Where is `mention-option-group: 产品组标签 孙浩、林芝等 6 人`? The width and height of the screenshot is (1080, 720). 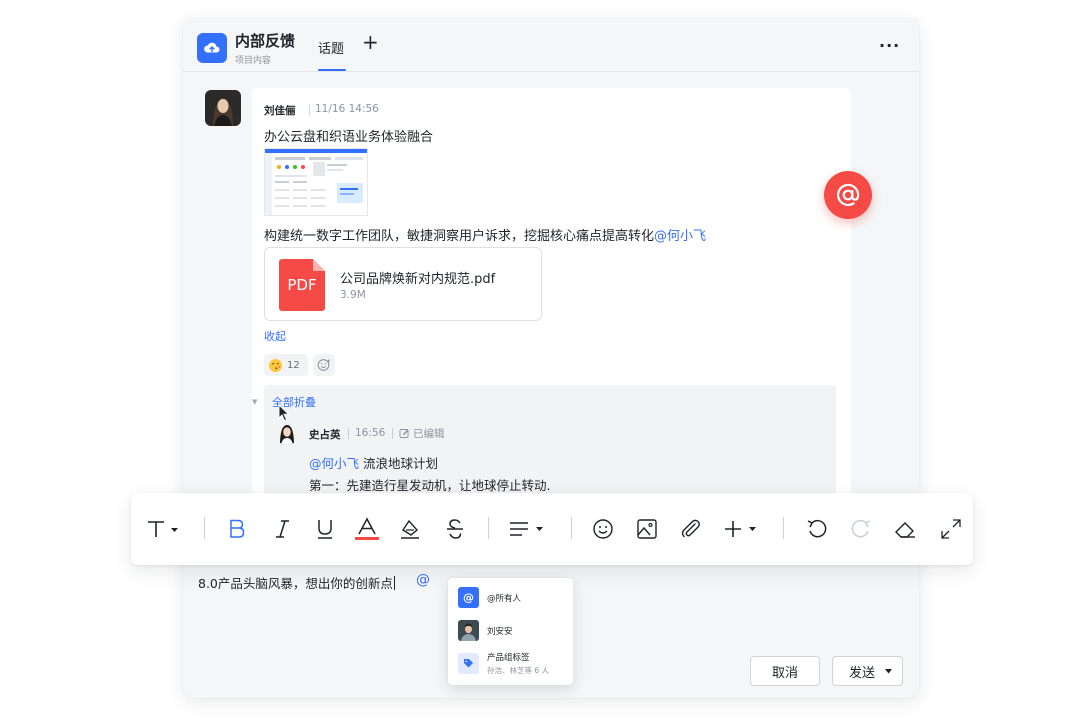 mention-option-group: 产品组标签 孙浩、林芝等 6 人 is located at coordinates (503, 663).